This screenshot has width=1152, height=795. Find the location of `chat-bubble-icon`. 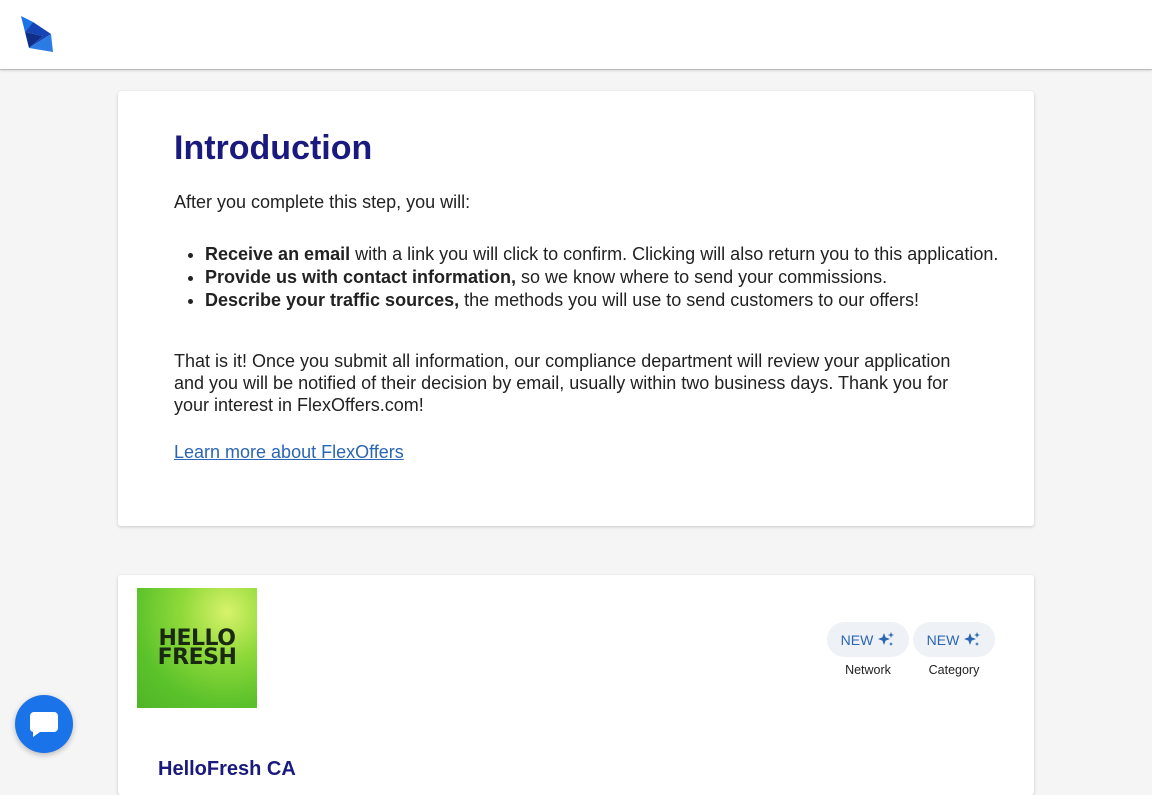

chat-bubble-icon is located at coordinates (43, 724).